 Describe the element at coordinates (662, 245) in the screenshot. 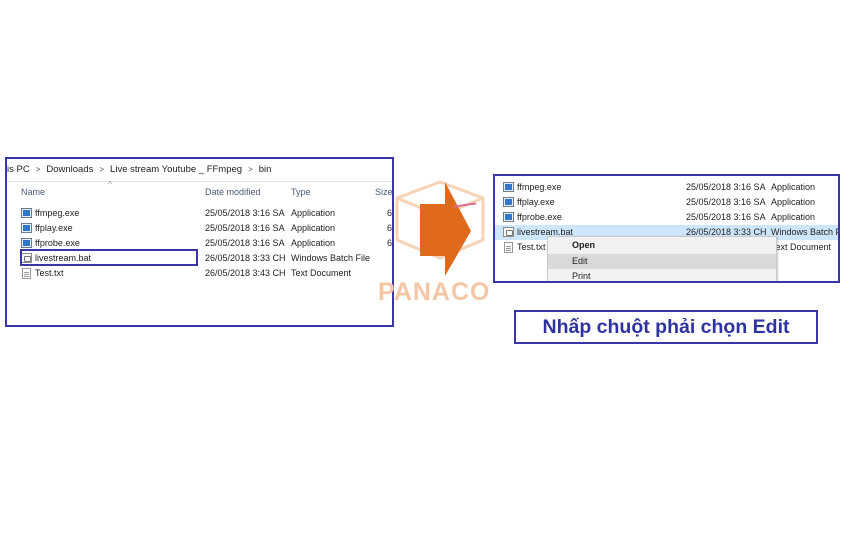

I see `menu-item-open: Open` at that location.